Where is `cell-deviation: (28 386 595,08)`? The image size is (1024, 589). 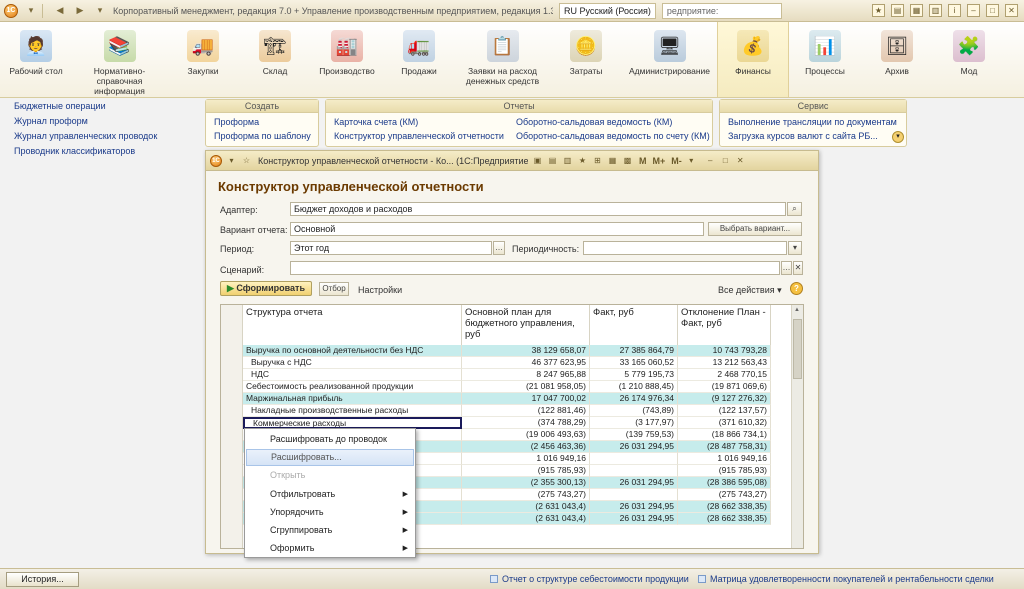
cell-deviation: (28 386 595,08) is located at coordinates (724, 483).